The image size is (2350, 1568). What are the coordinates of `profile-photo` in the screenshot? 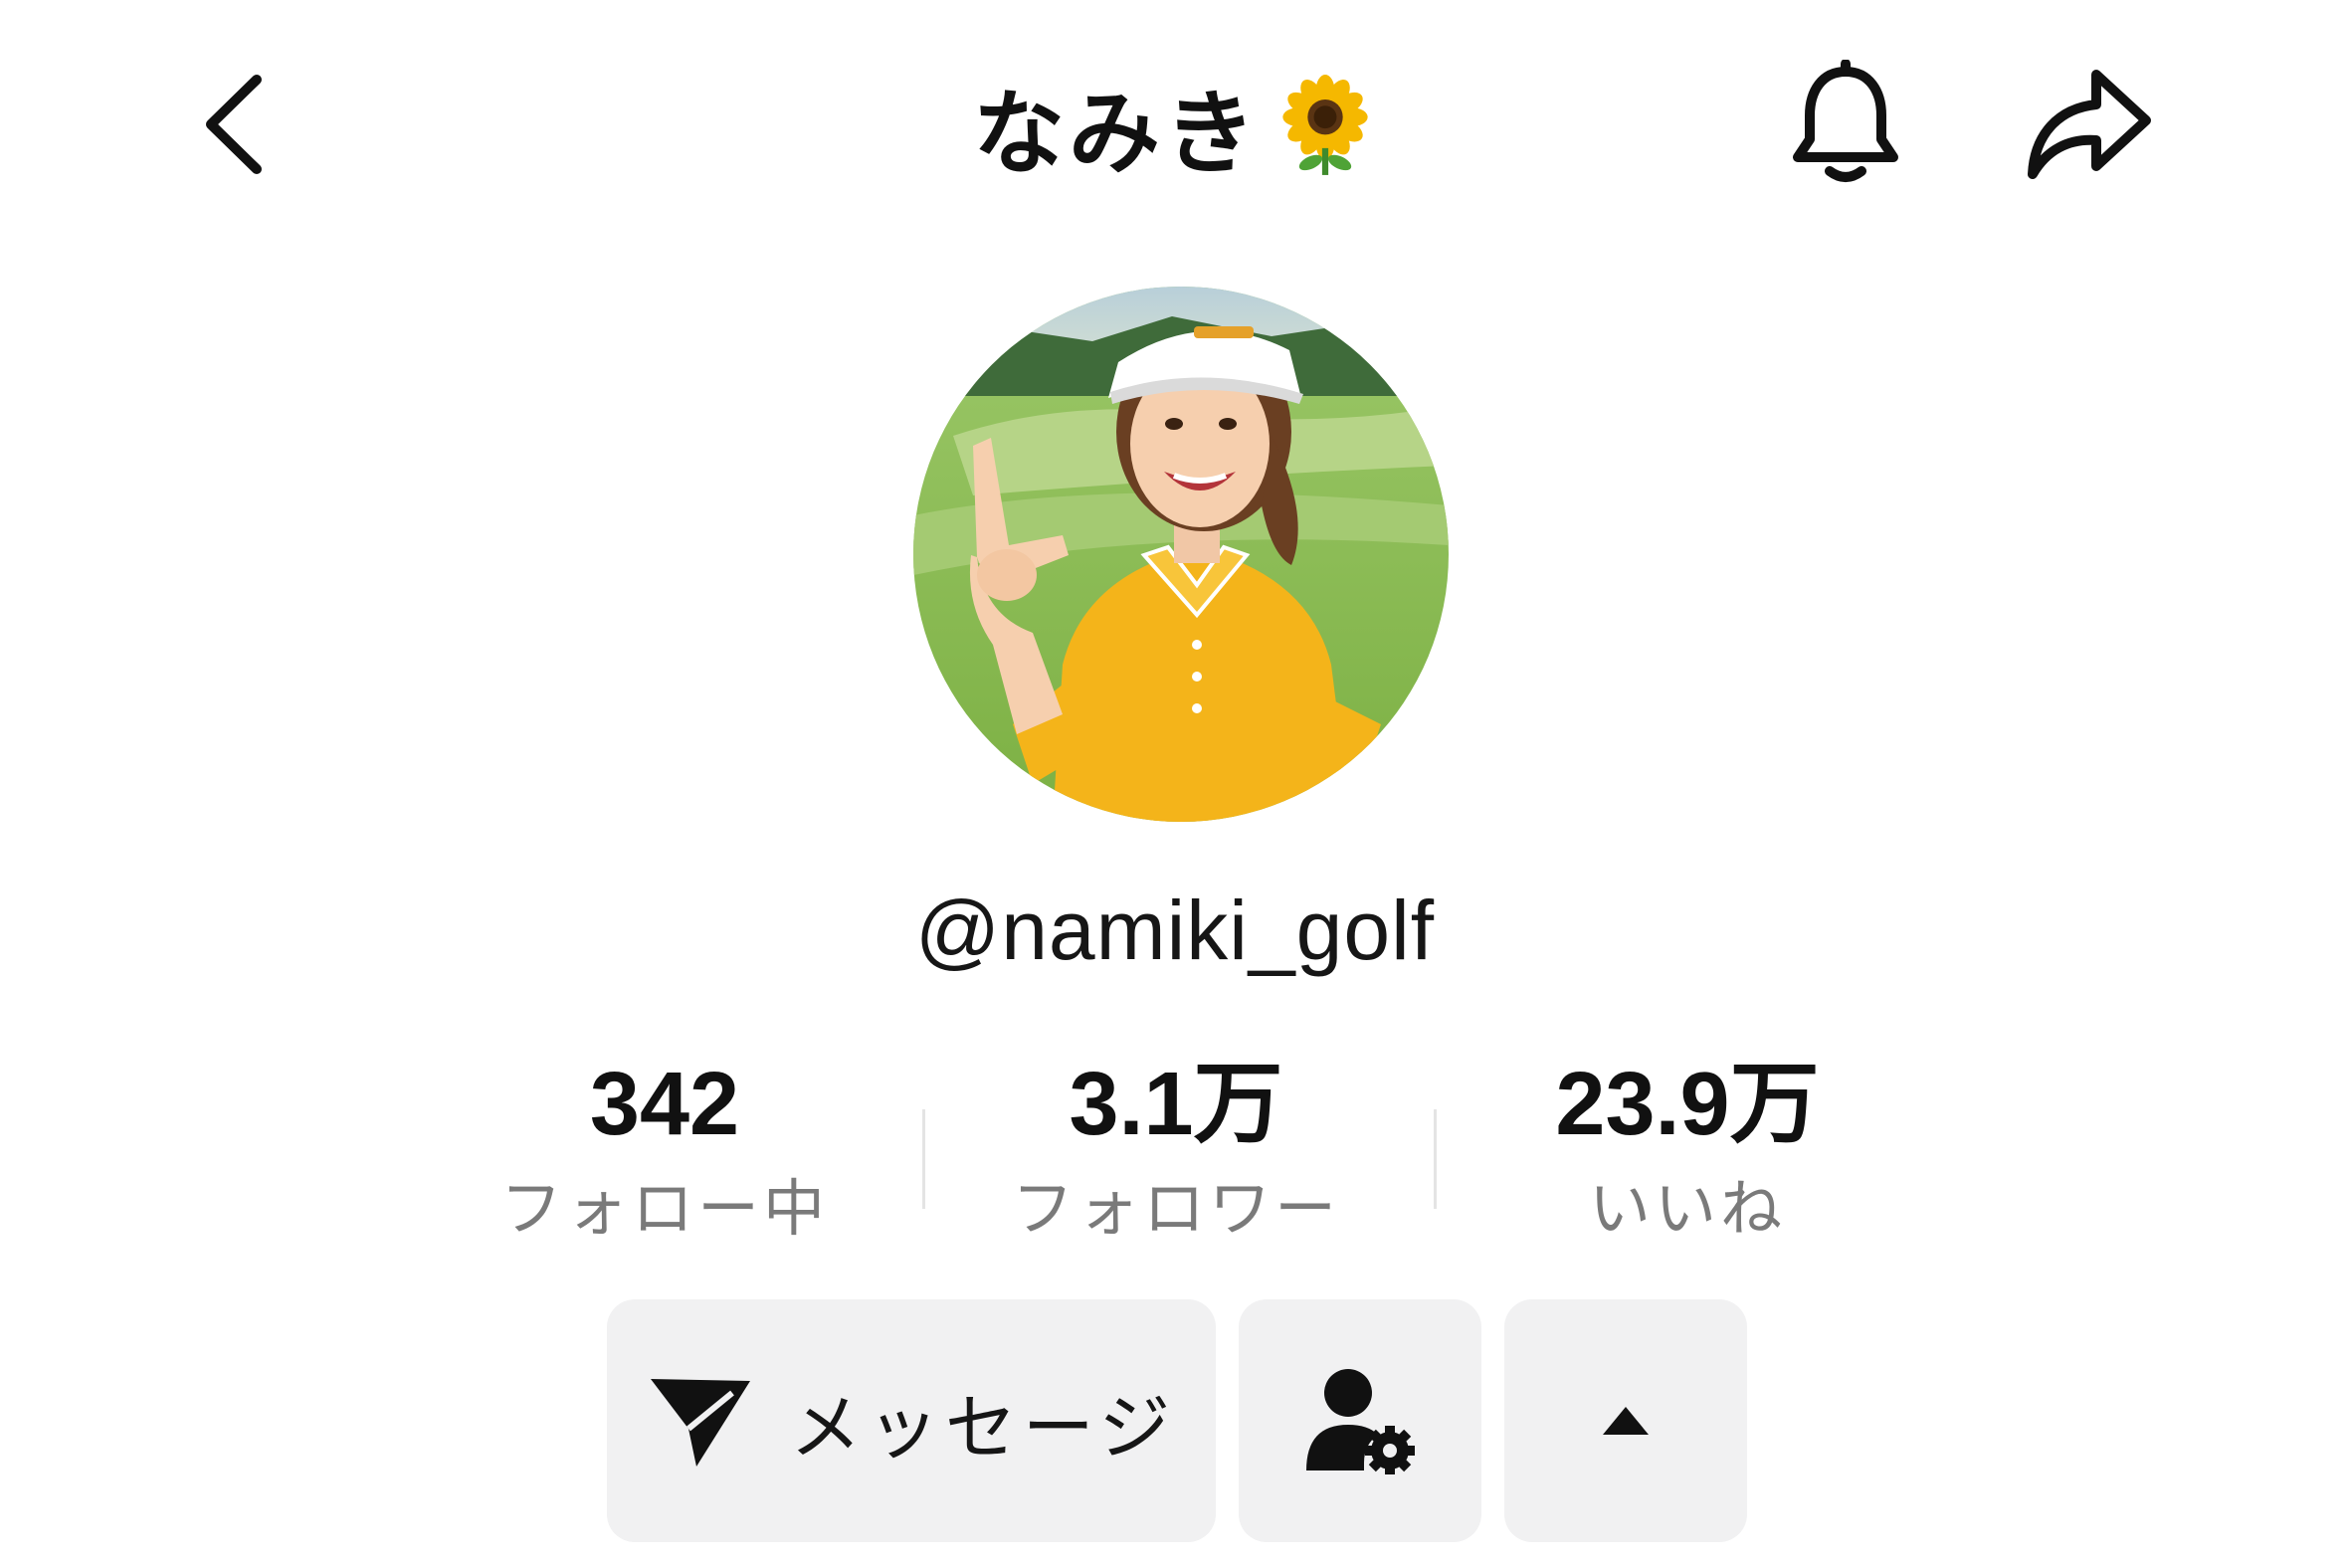 It's located at (1181, 554).